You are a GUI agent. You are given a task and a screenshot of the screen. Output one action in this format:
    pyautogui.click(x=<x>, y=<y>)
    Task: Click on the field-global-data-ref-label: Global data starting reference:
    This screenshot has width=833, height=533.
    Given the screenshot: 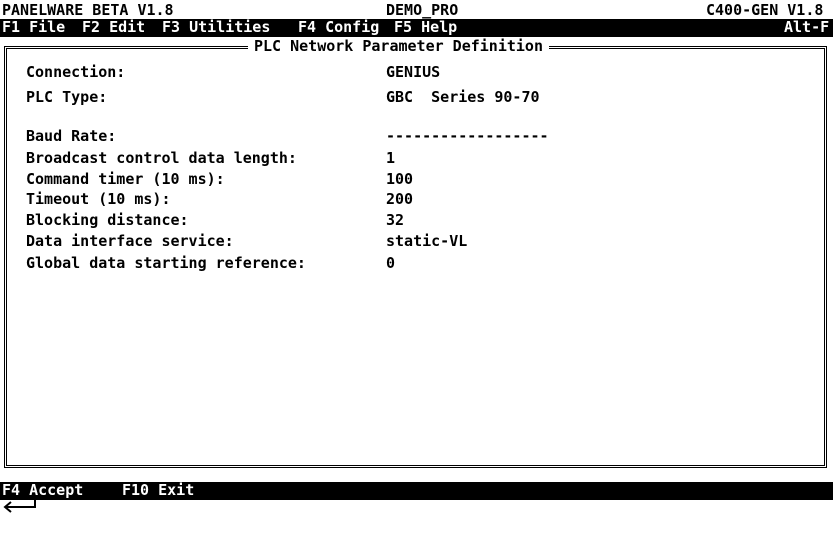 What is the action you would take?
    pyautogui.click(x=166, y=263)
    